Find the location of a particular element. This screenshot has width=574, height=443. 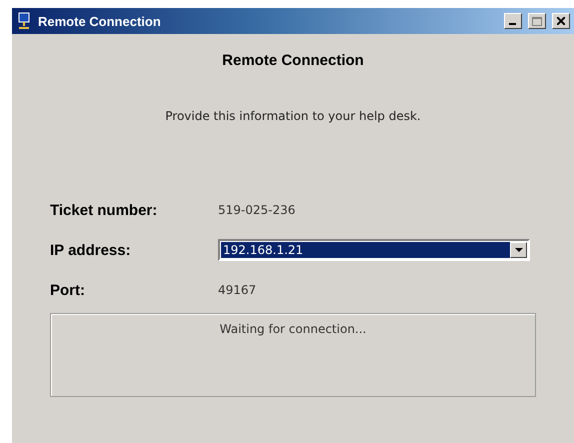

close-icon is located at coordinates (561, 21).